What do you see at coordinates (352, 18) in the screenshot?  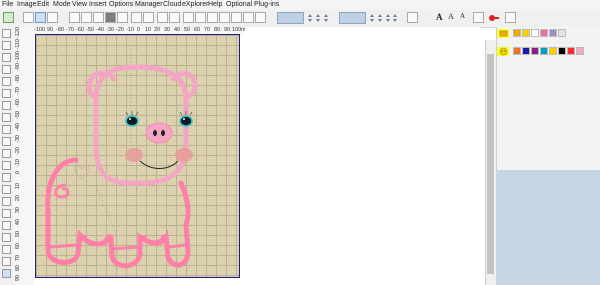 I see `size-select` at bounding box center [352, 18].